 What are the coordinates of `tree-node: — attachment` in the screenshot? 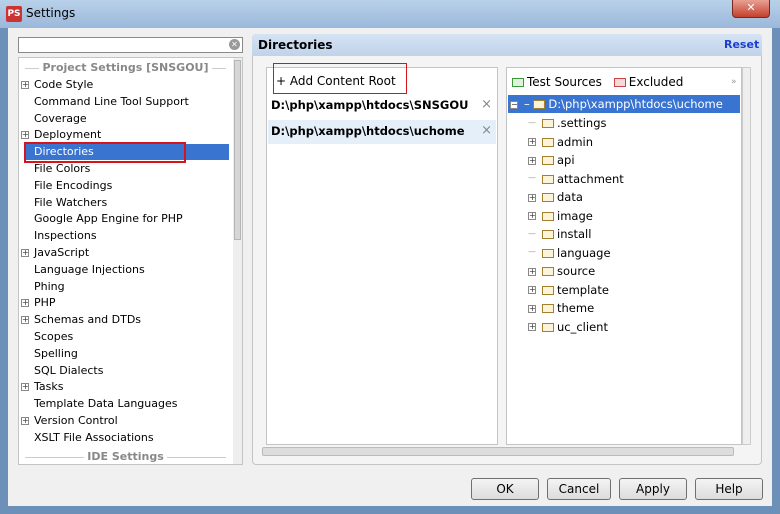 It's located at (576, 179).